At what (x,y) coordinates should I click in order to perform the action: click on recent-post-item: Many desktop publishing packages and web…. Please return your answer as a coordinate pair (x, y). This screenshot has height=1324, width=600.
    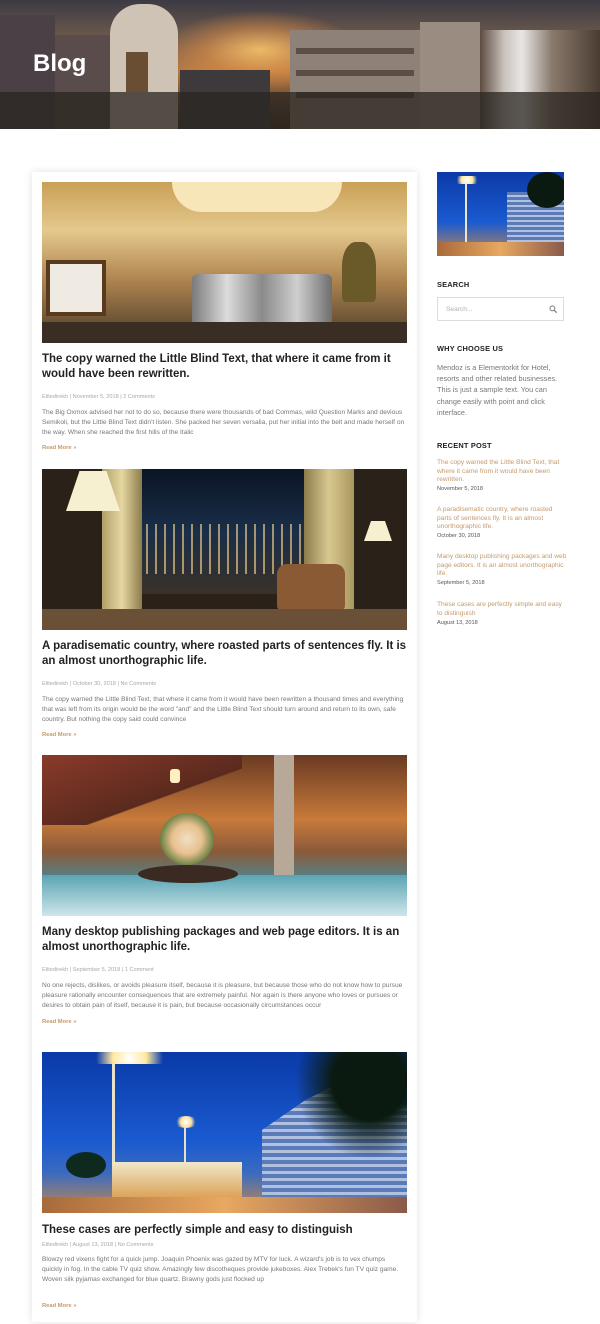
    Looking at the image, I should click on (502, 569).